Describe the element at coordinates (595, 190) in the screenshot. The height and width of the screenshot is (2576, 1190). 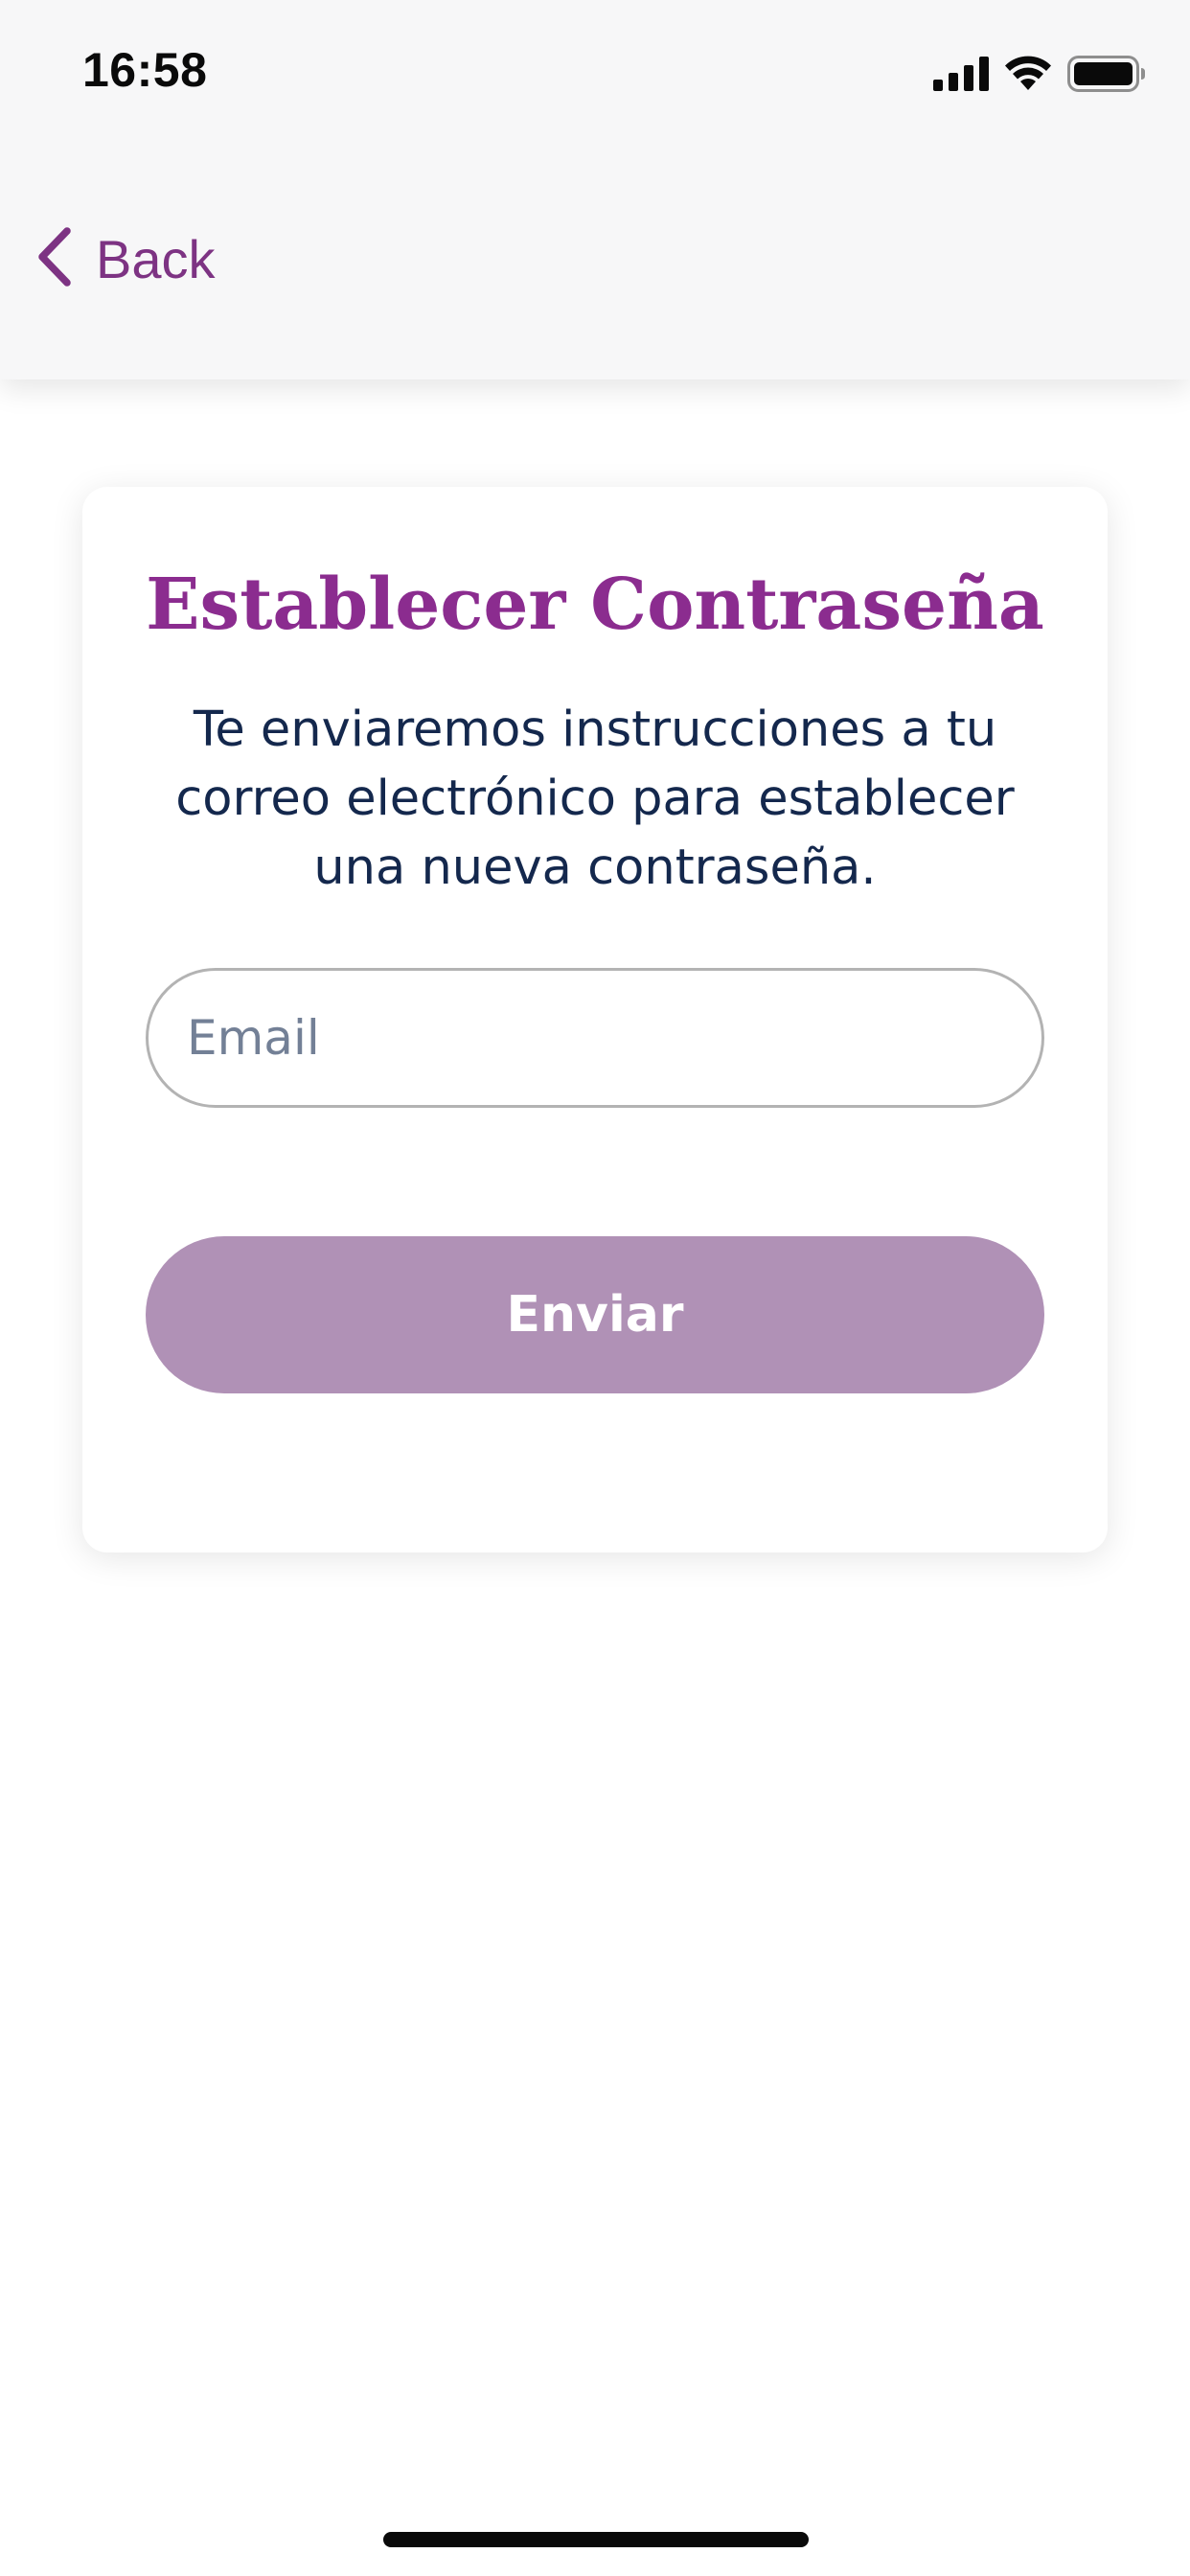
I see `navigation-header: 16:58 Back` at that location.